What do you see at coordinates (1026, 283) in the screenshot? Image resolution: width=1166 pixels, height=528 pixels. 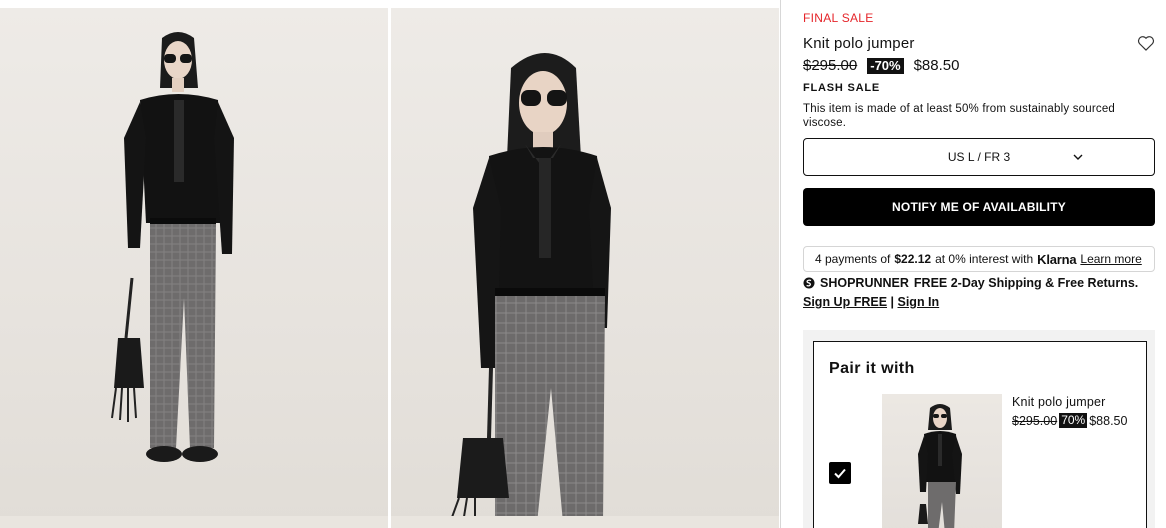 I see `shoprunner-text: FREE 2-Day Shipping & Free Returns.` at bounding box center [1026, 283].